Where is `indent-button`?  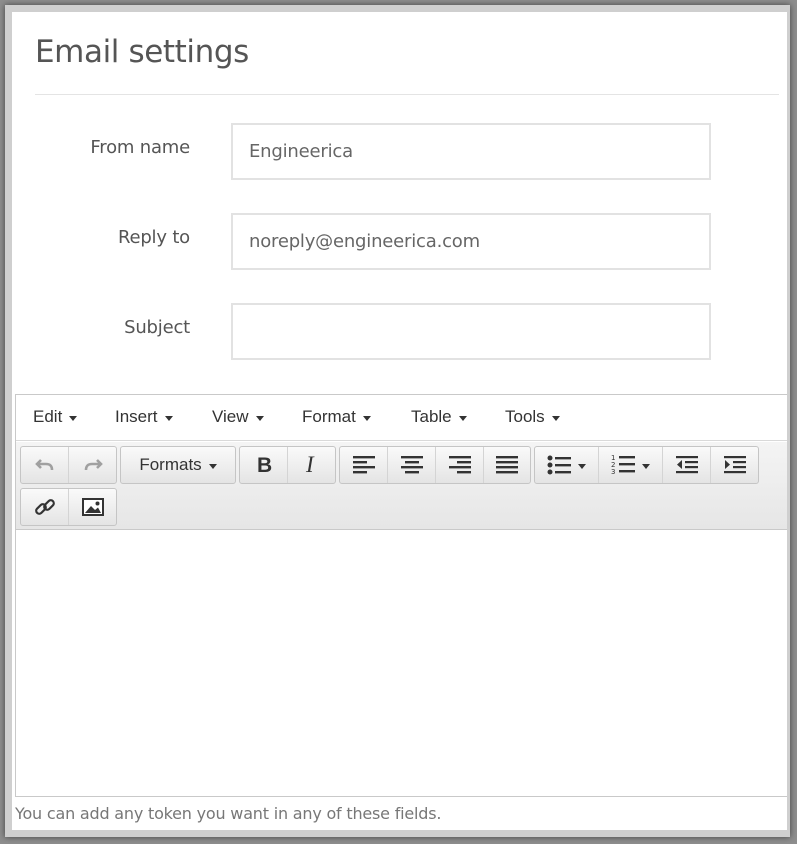 indent-button is located at coordinates (734, 465).